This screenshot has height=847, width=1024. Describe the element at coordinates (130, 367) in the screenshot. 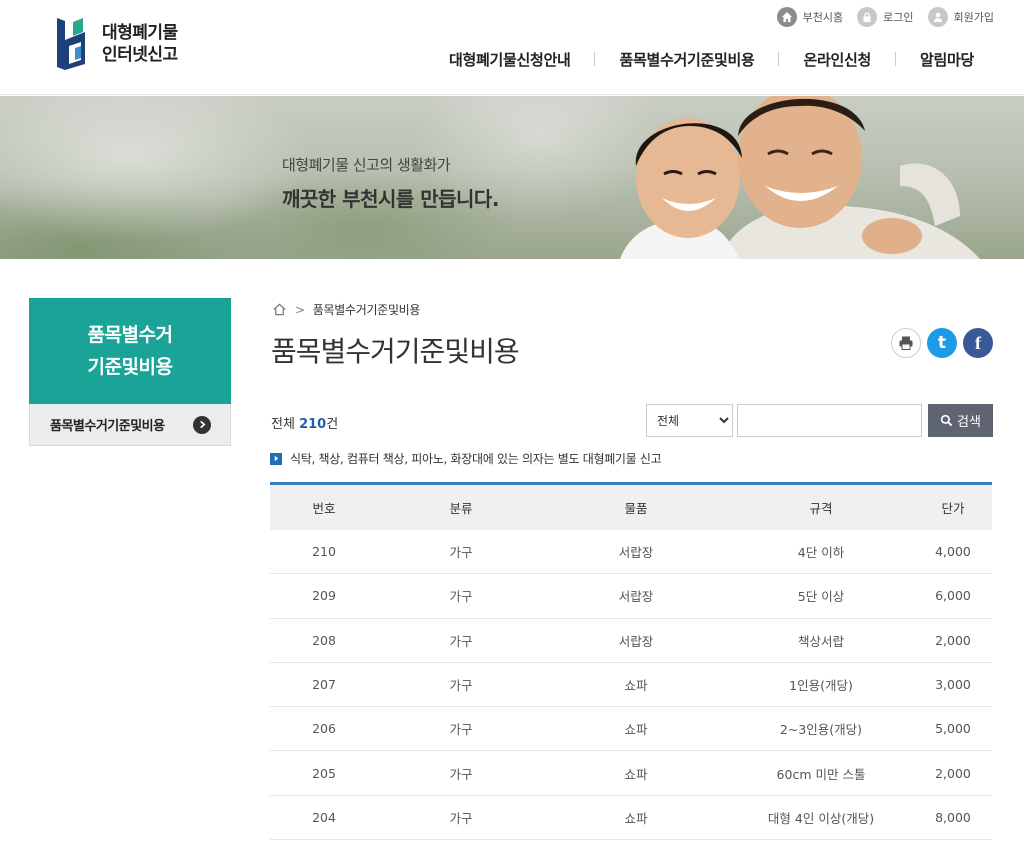

I see `sidebar-title-line2: 기준및비용` at that location.